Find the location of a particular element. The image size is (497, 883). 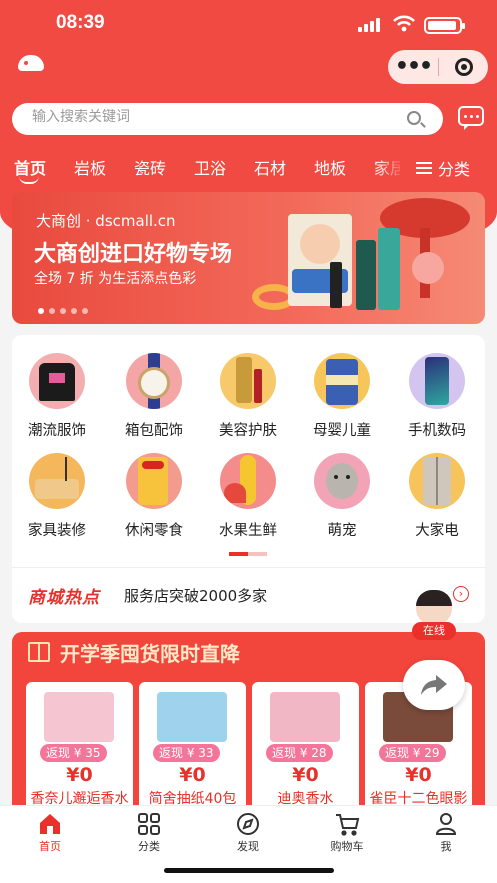

toner-bottle-image is located at coordinates (389, 269).